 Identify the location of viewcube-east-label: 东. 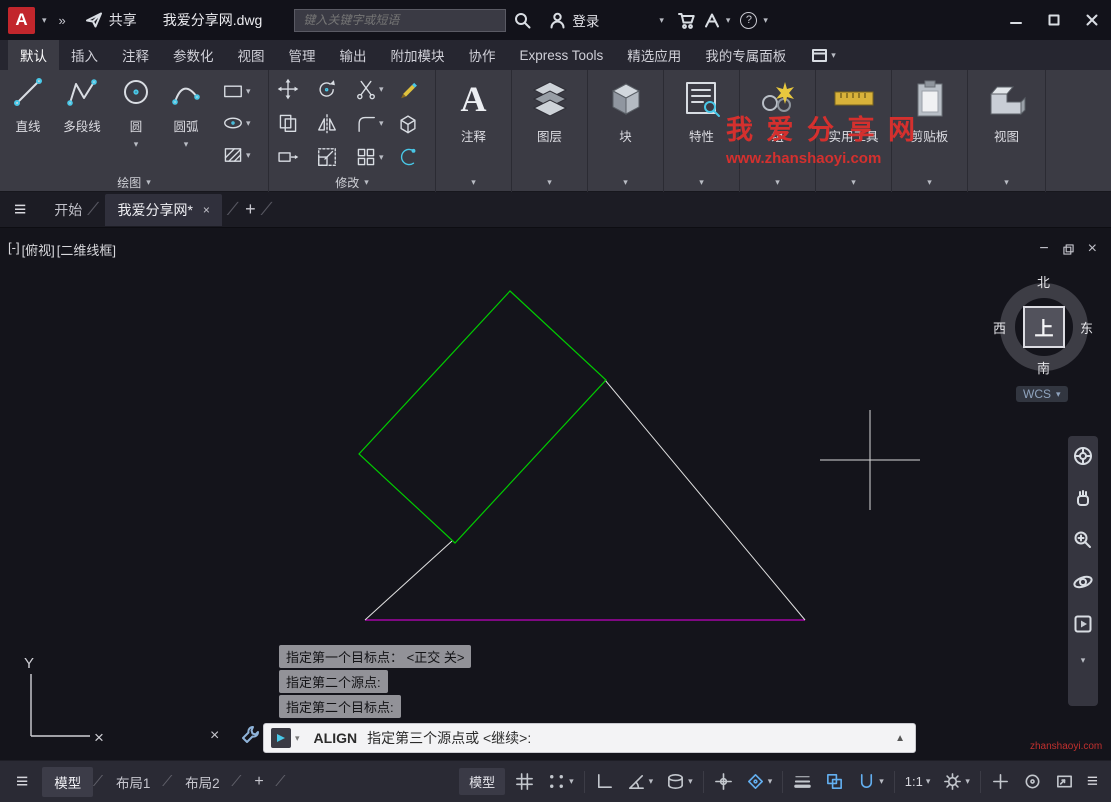
(1086, 327).